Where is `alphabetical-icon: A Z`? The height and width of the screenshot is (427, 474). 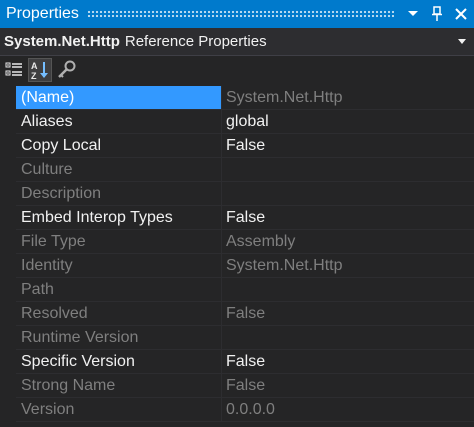 alphabetical-icon: A Z is located at coordinates (40, 70).